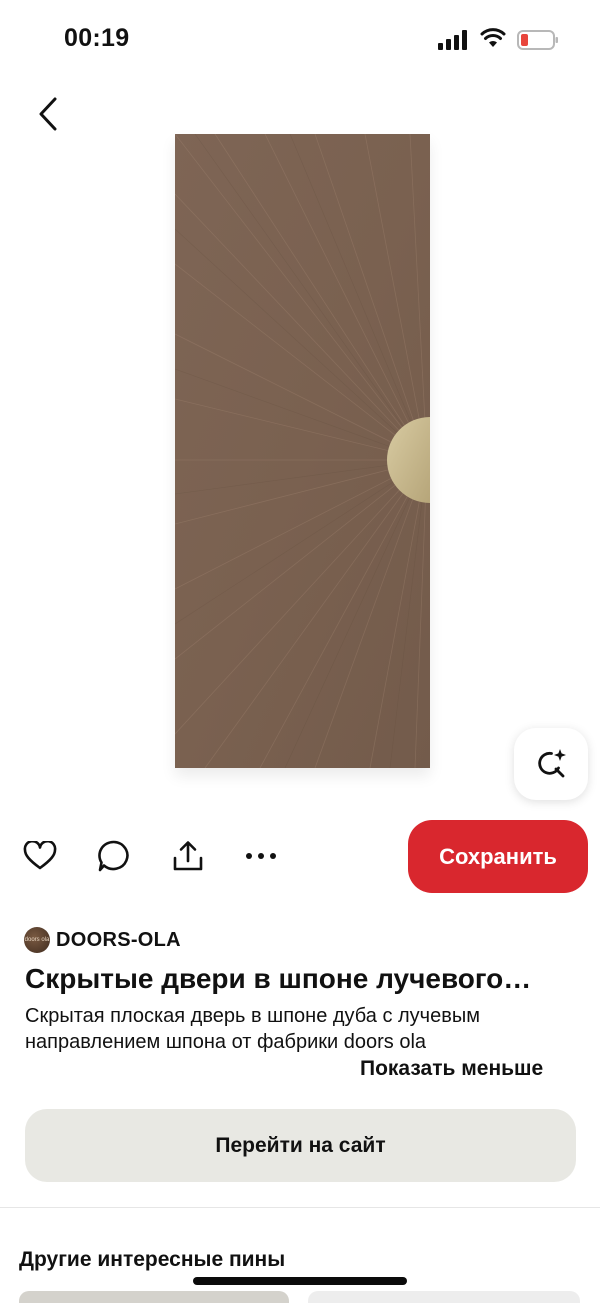  I want to click on comment-bubble-icon, so click(113, 856).